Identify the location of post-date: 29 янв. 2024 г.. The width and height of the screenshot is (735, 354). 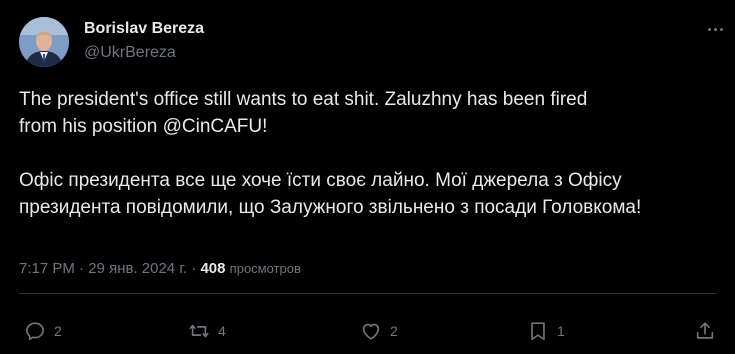
(137, 268).